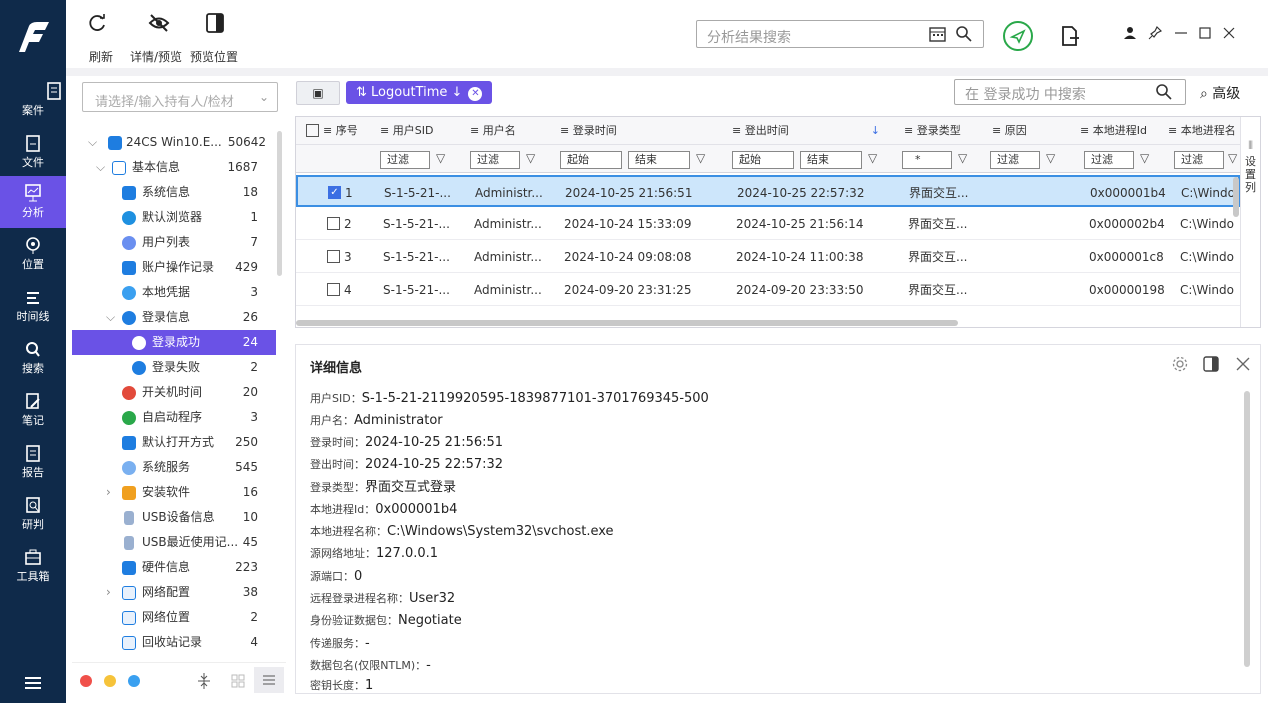 This screenshot has width=1268, height=703. Describe the element at coordinates (1024, 131) in the screenshot. I see `column-header-reason: ≡ 原因` at that location.